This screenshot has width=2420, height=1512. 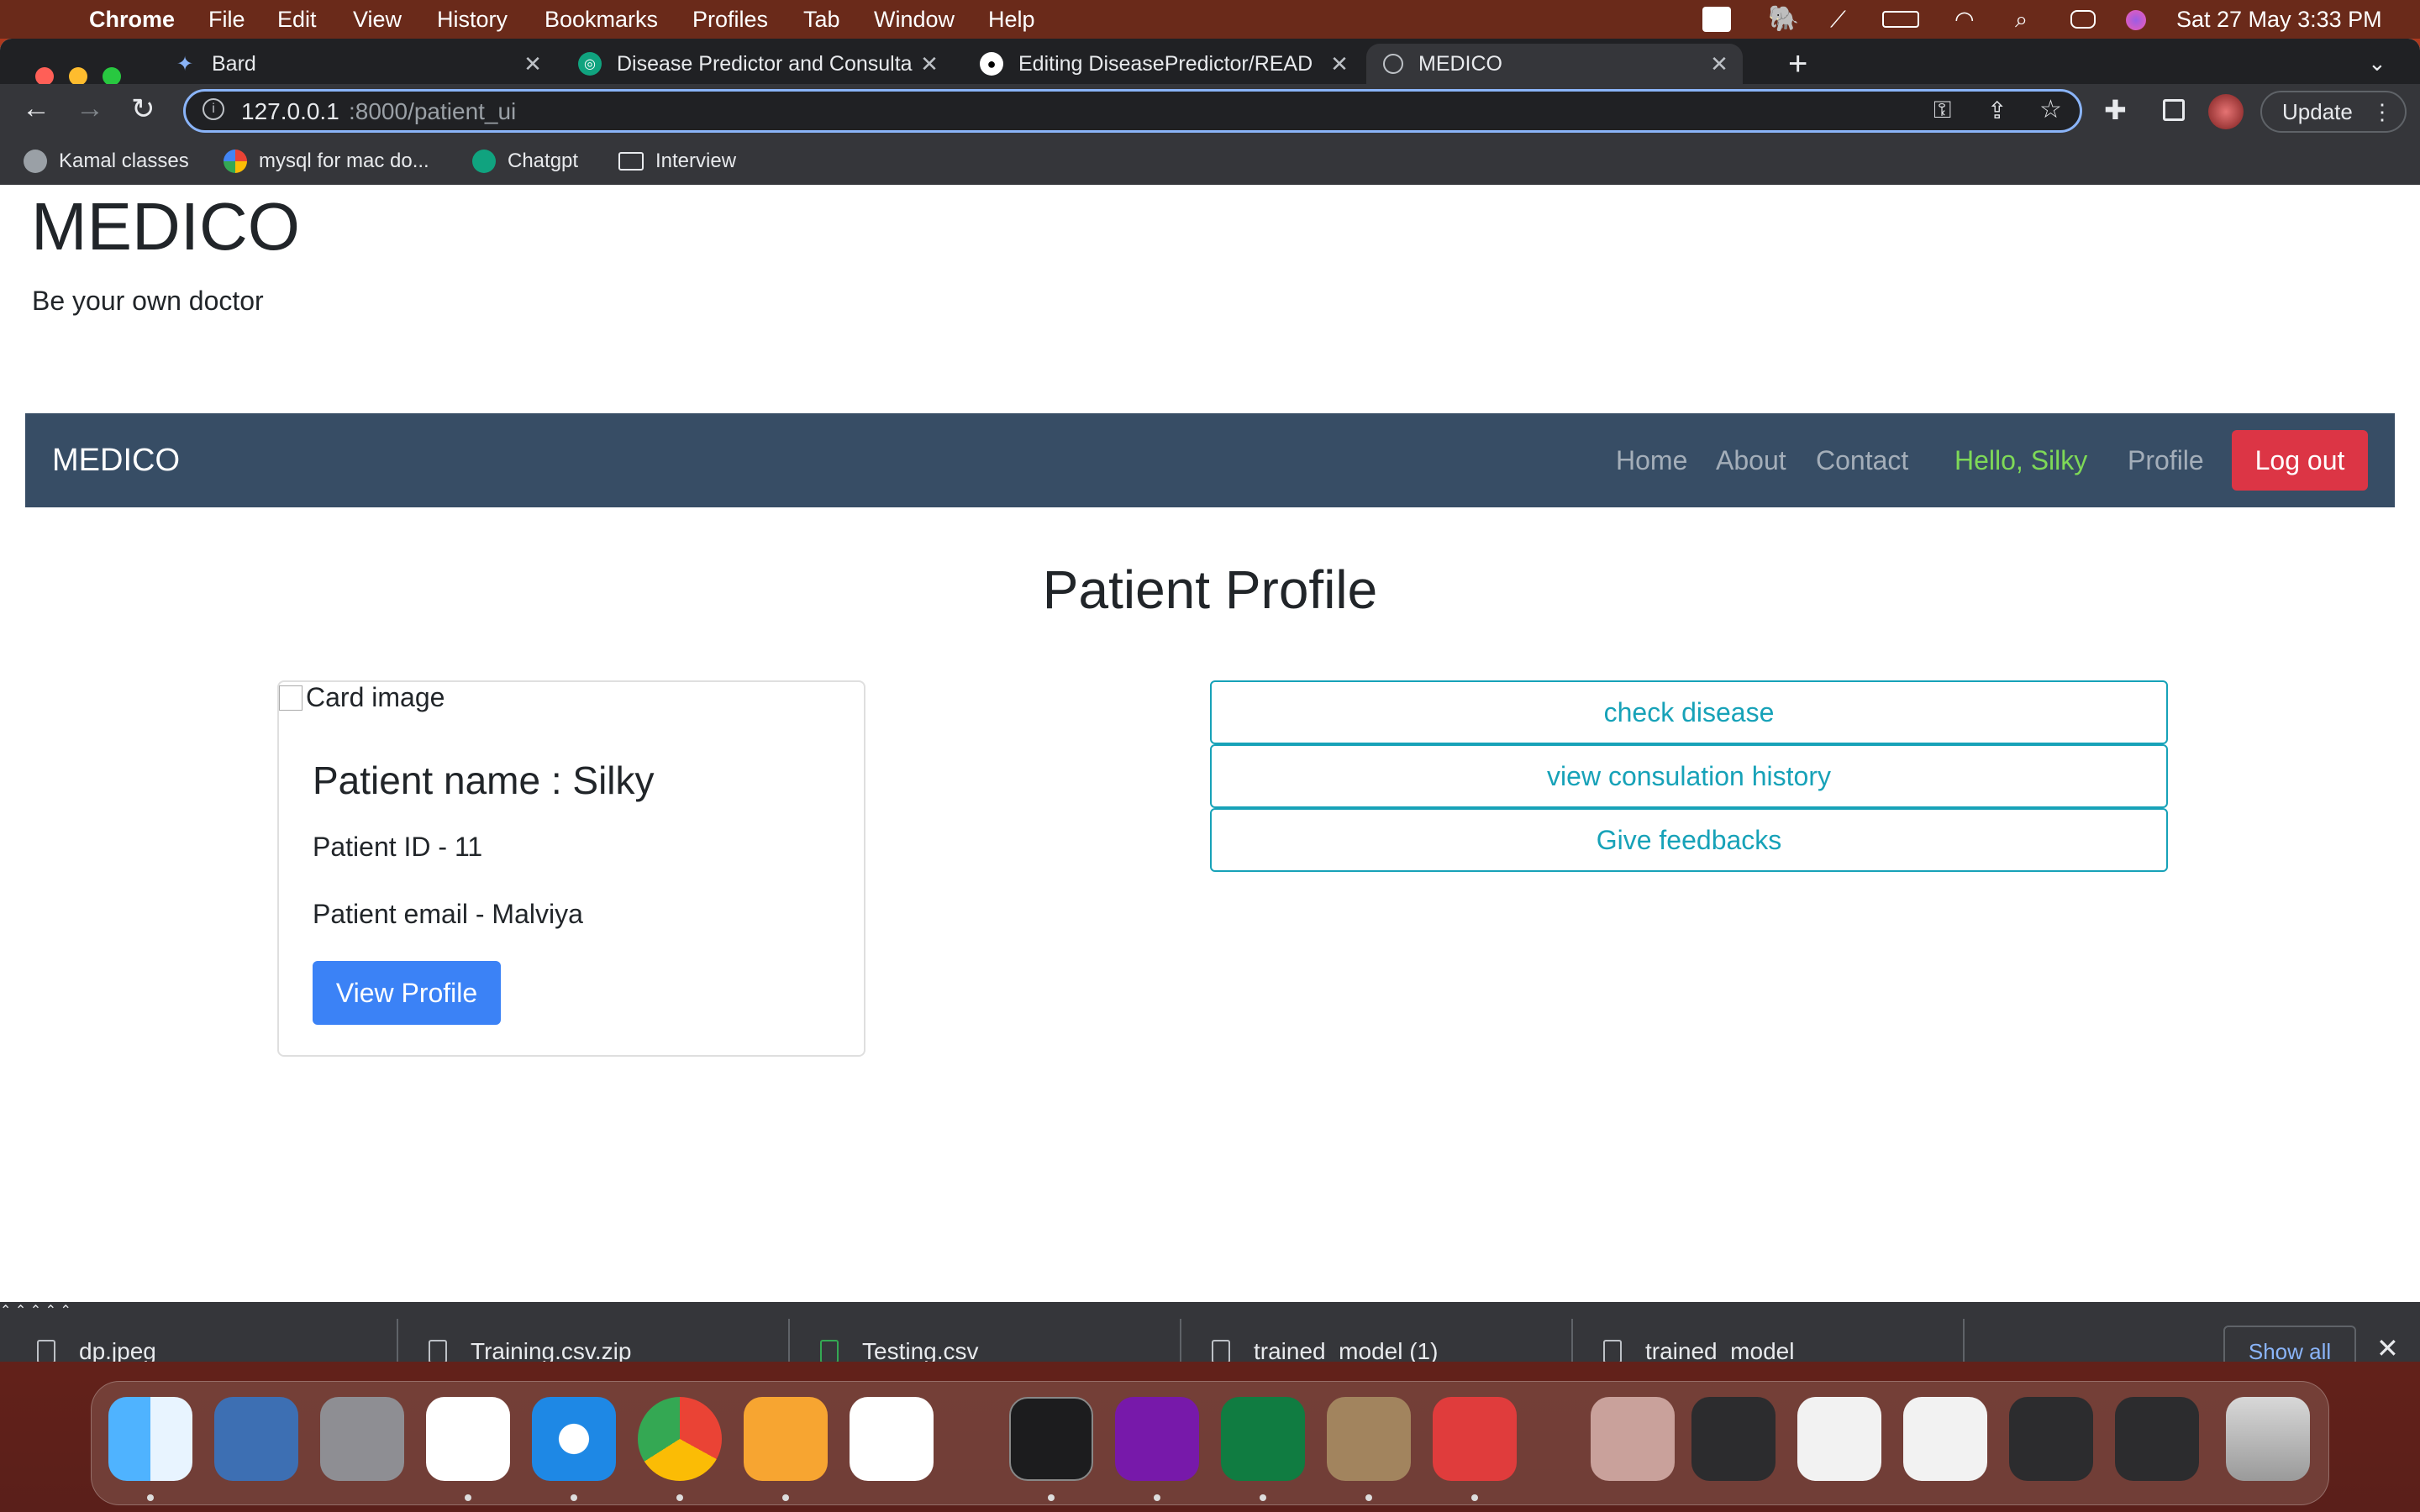 What do you see at coordinates (1012, 19) in the screenshot?
I see `menu-help: Help` at bounding box center [1012, 19].